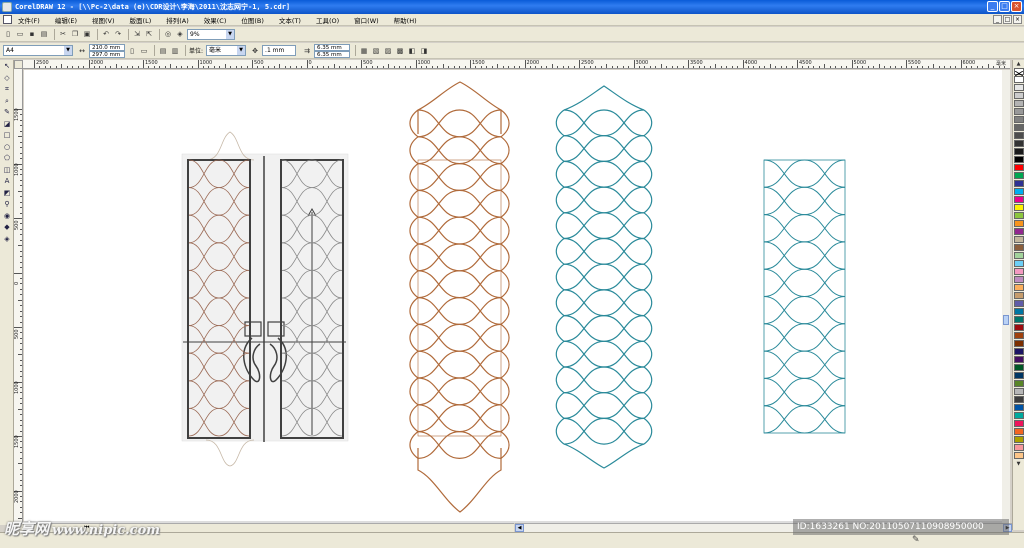  What do you see at coordinates (7, 112) in the screenshot?
I see `freehand-tool-icon: ✎` at bounding box center [7, 112].